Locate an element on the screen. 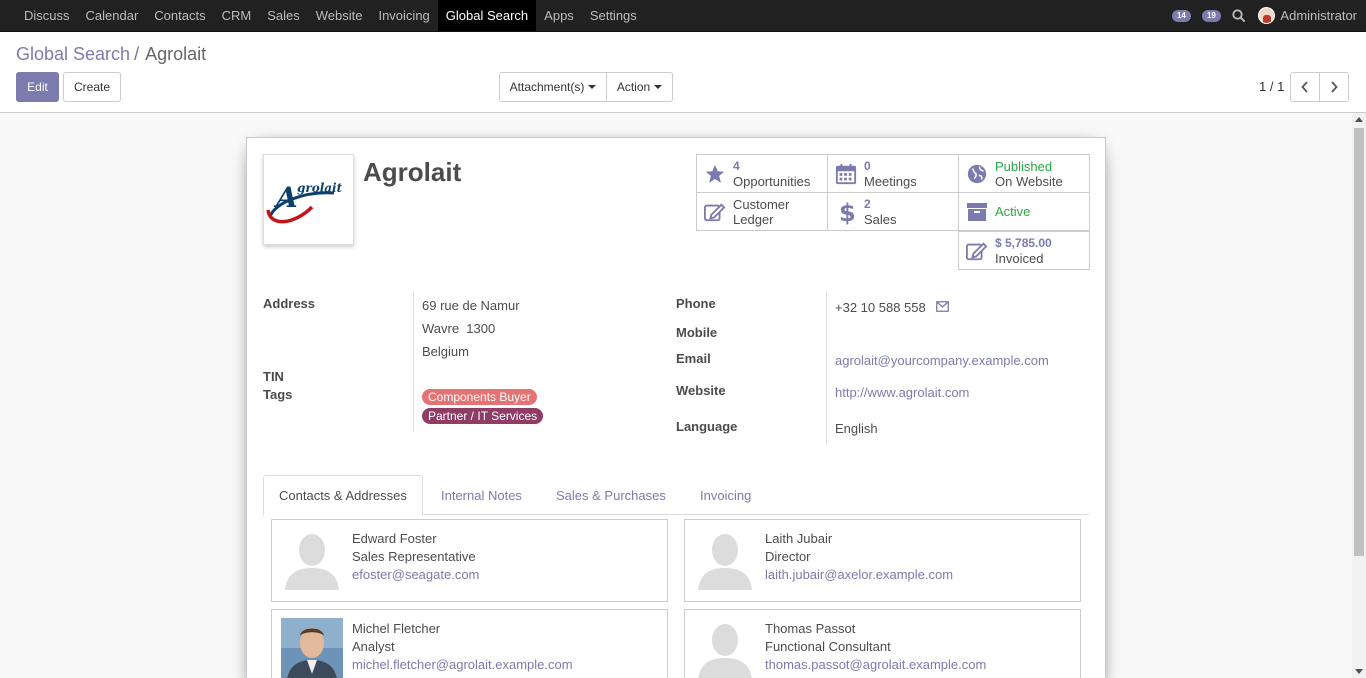 The height and width of the screenshot is (678, 1366). company-logo: A grolait is located at coordinates (308, 199).